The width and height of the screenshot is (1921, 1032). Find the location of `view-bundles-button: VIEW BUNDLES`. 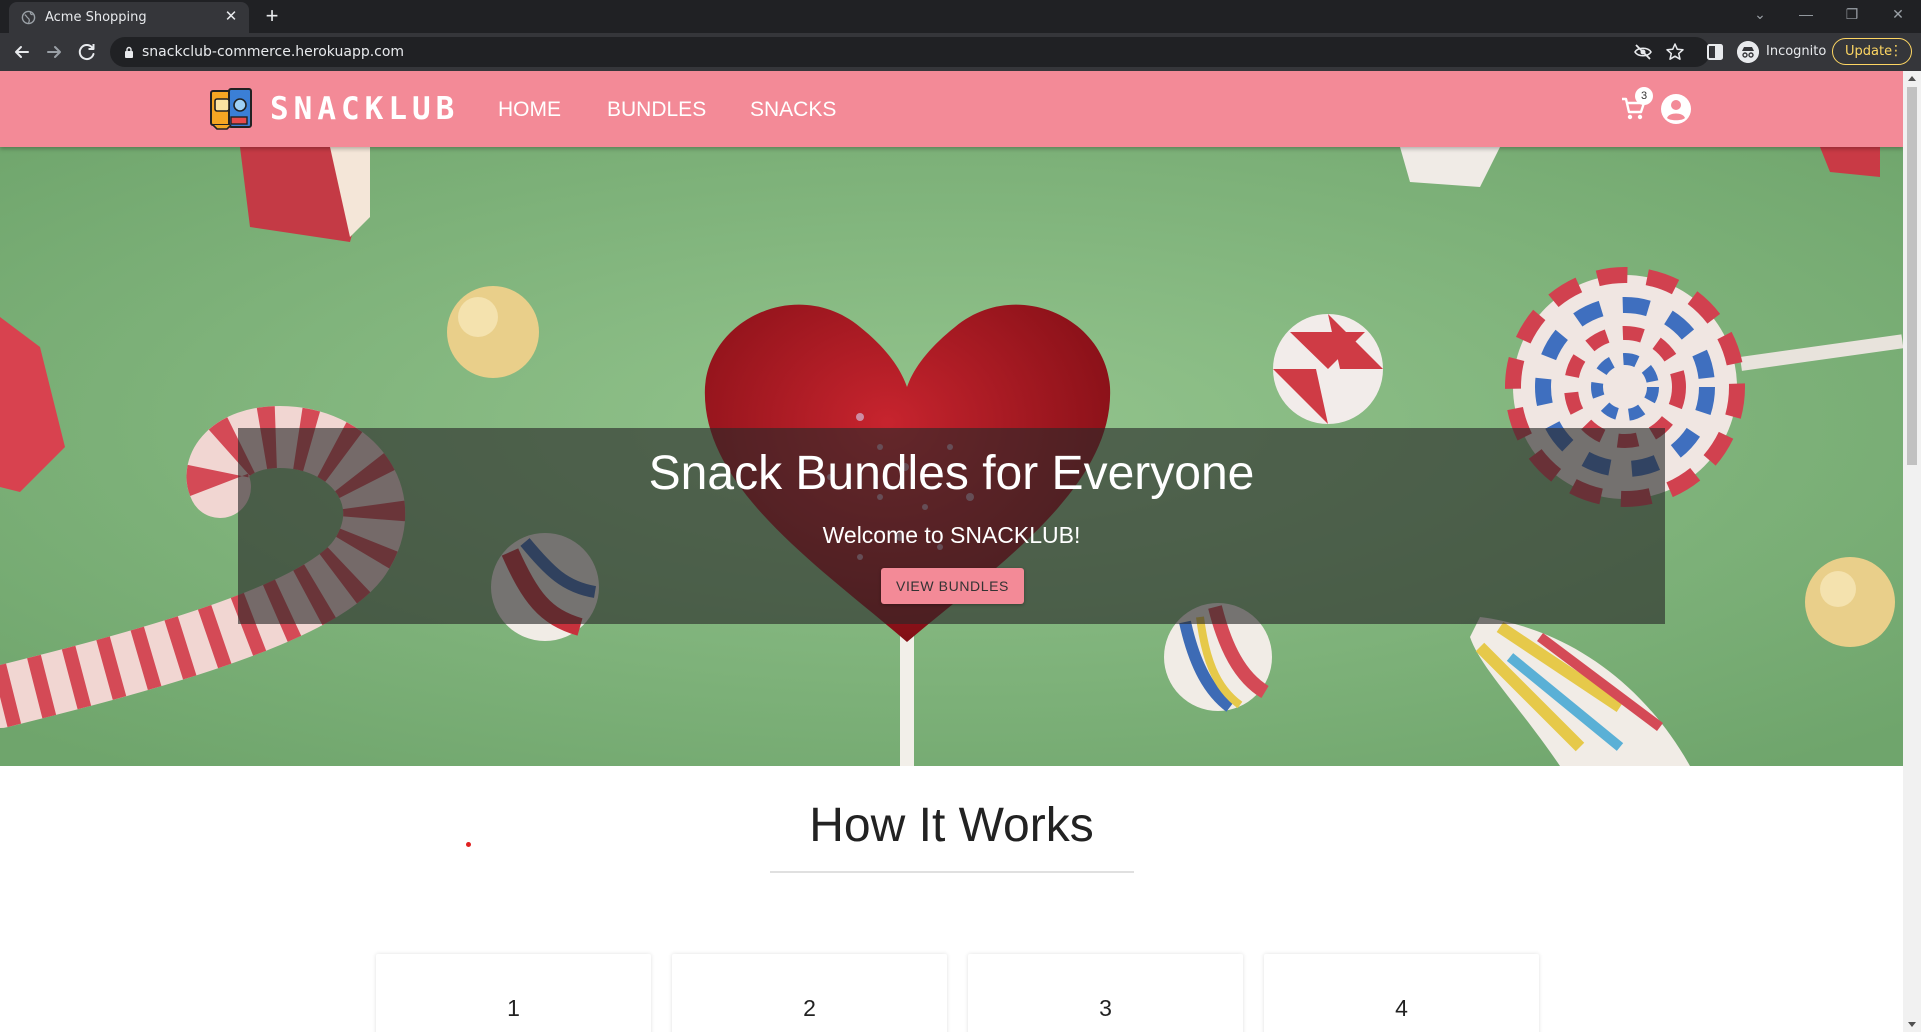

view-bundles-button: VIEW BUNDLES is located at coordinates (952, 586).